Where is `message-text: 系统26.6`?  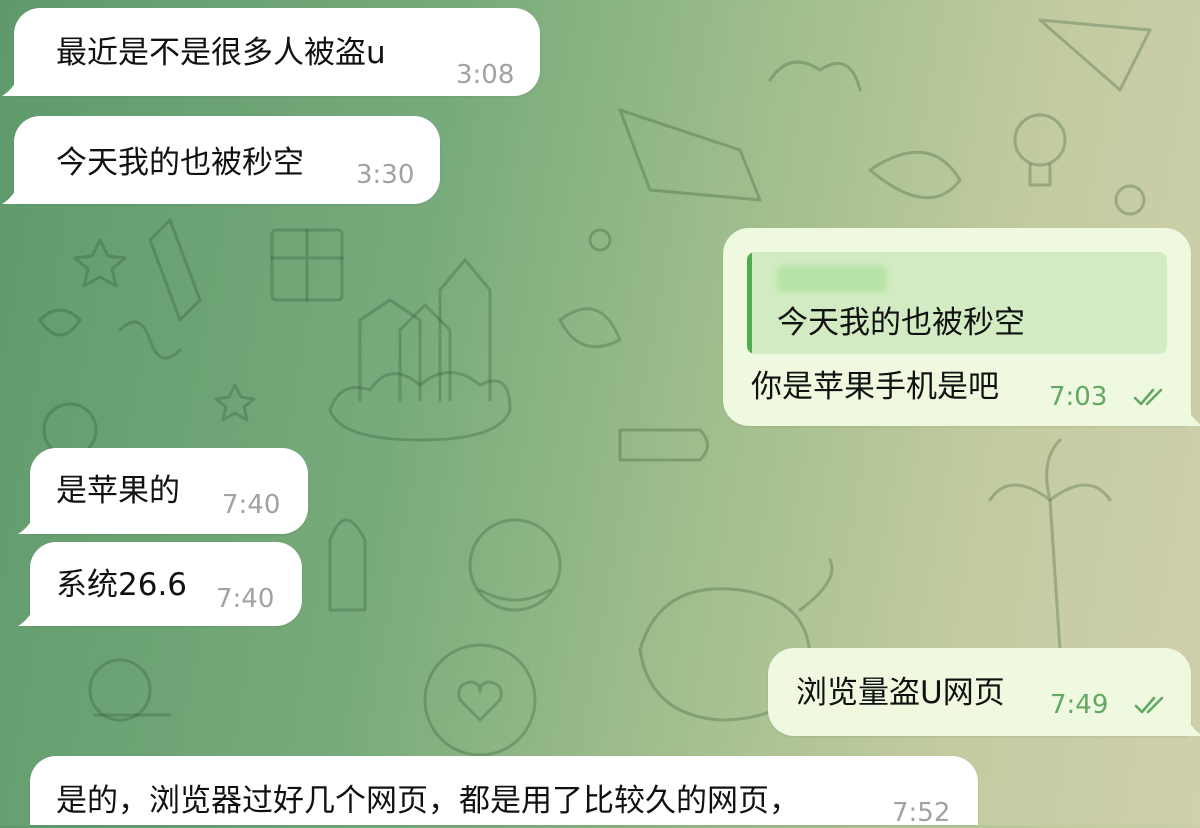
message-text: 系统26.6 is located at coordinates (122, 585).